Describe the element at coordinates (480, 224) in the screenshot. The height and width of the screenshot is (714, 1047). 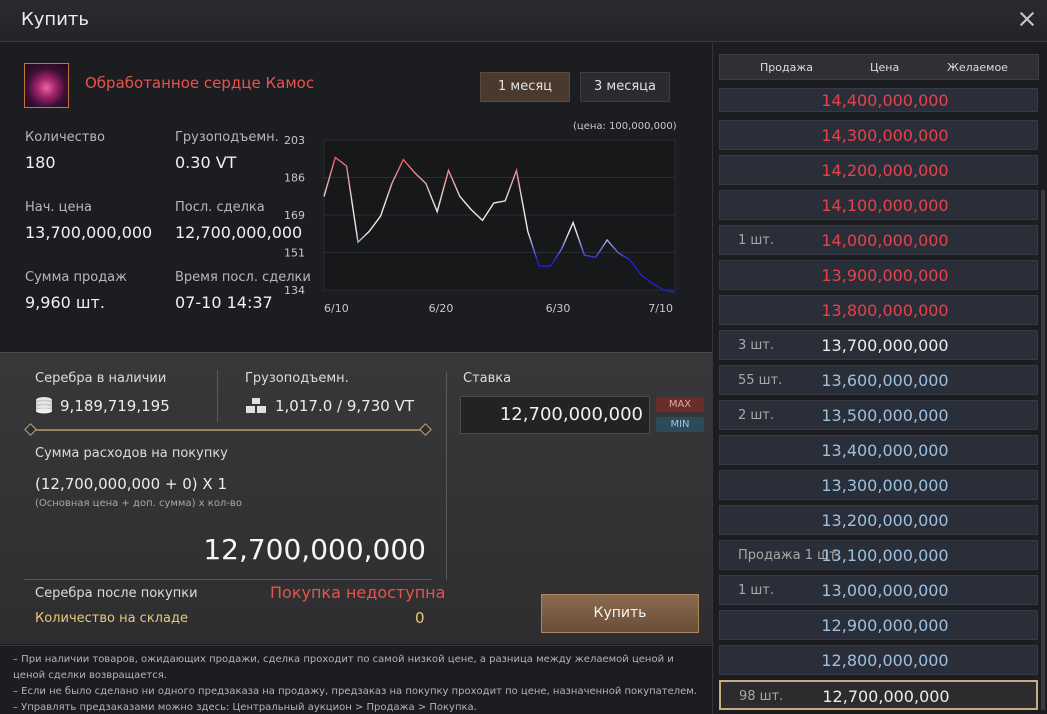
I see `price-history-chart: 203 186 169 151 134 6/10 6/20 6/30 7/10` at that location.